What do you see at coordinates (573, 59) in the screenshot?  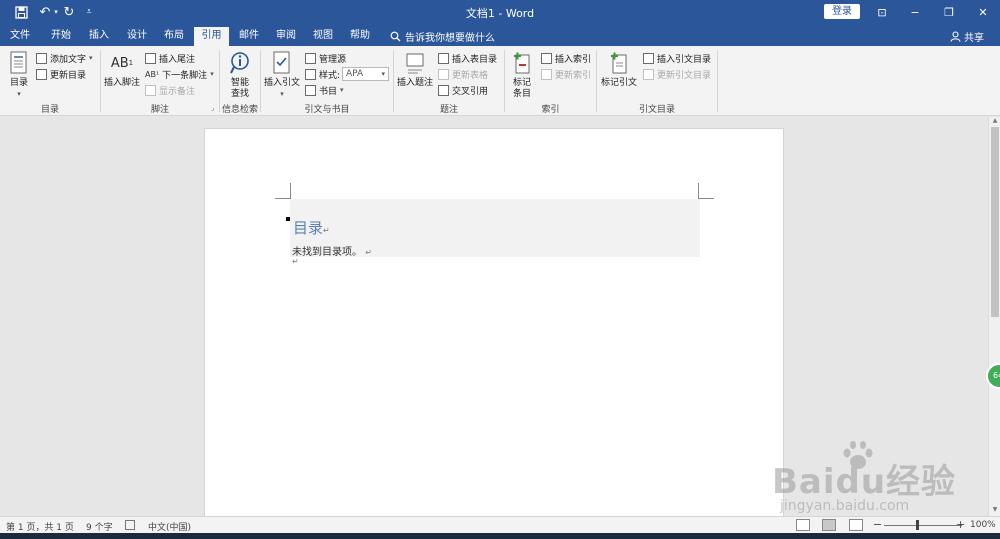 I see `insert-index-label: 插入索引` at bounding box center [573, 59].